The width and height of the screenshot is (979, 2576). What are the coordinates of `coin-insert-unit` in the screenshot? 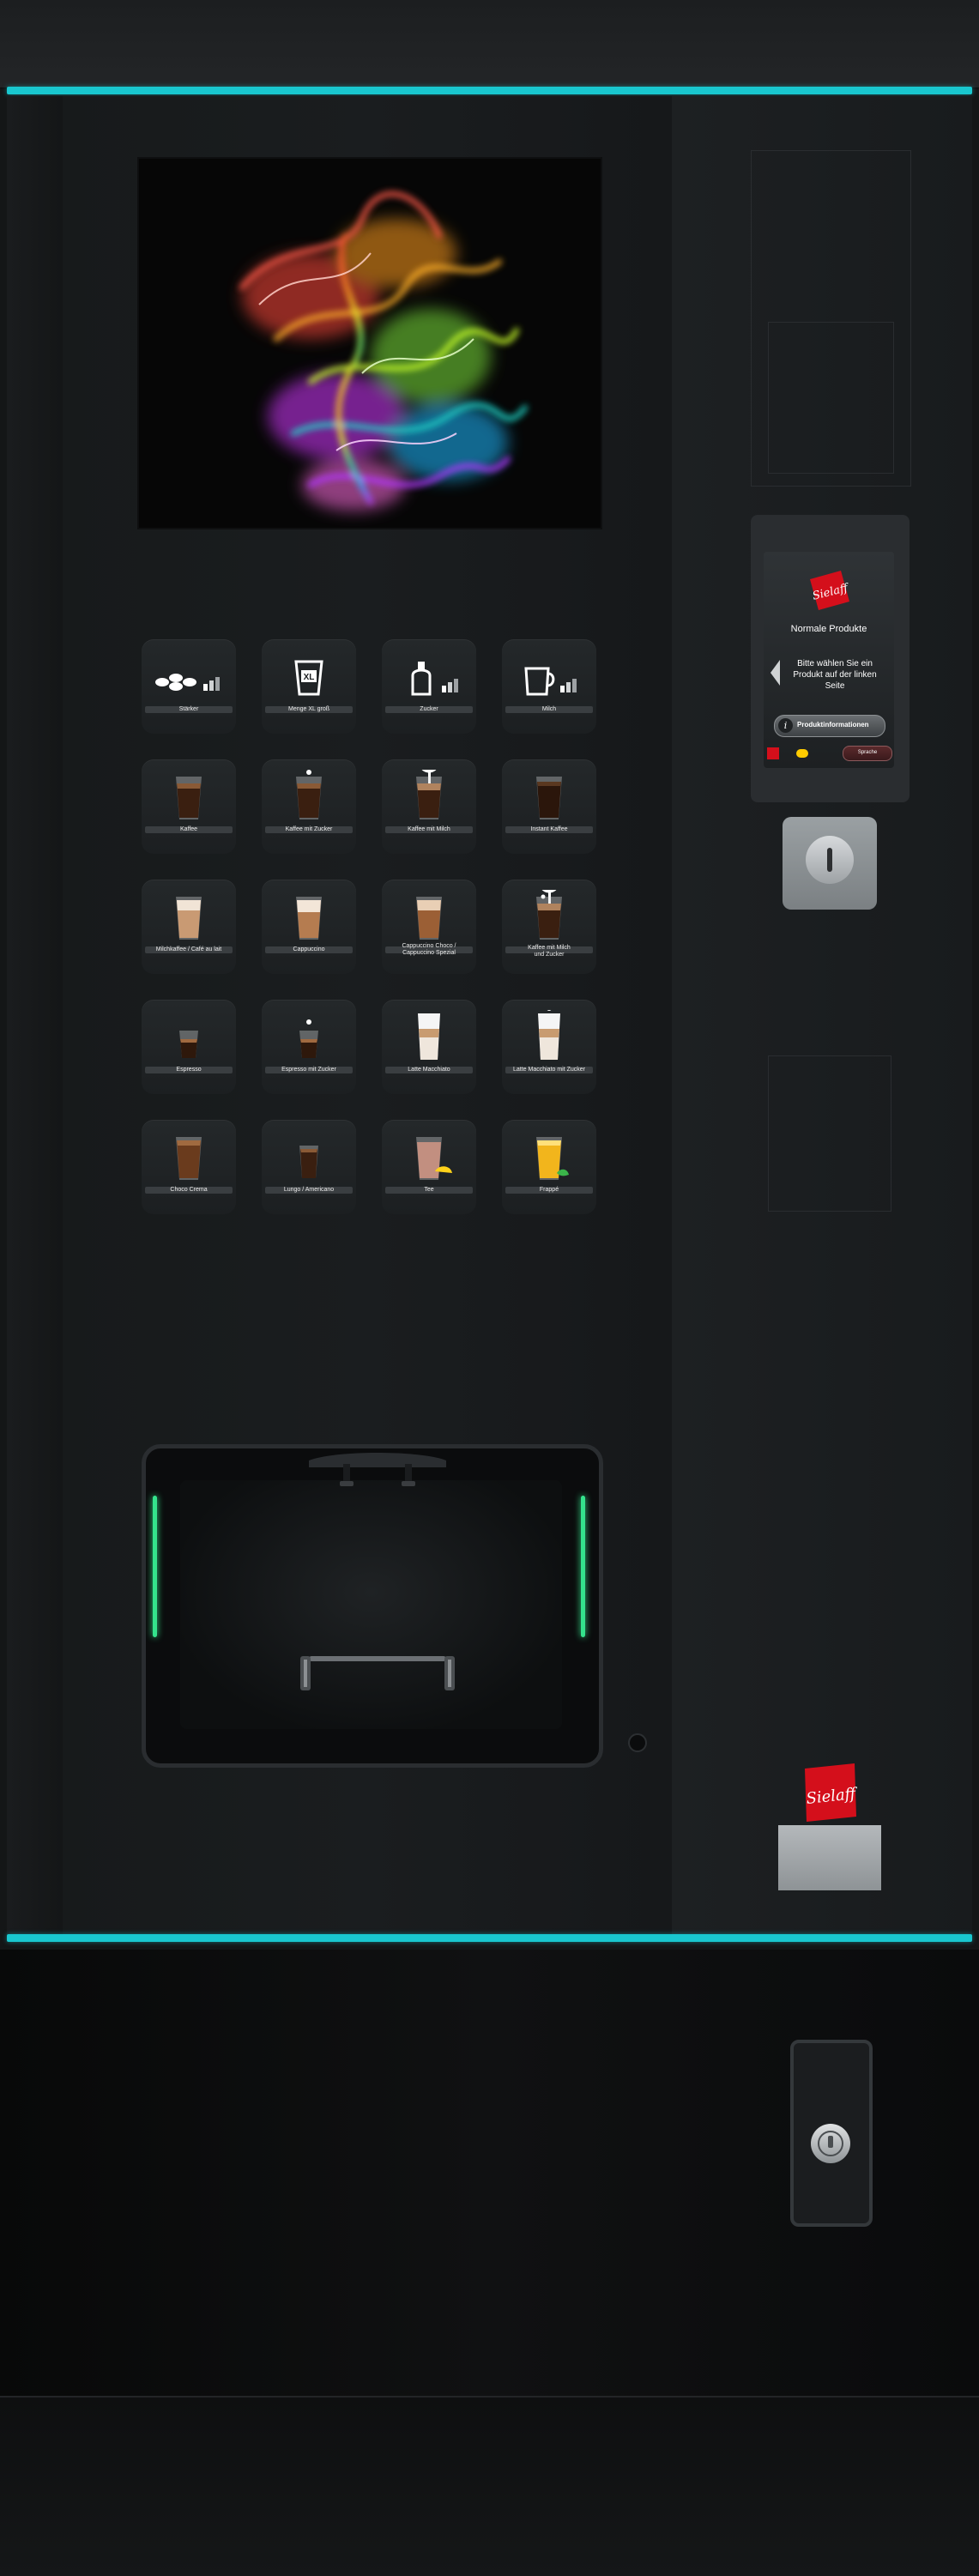 It's located at (830, 863).